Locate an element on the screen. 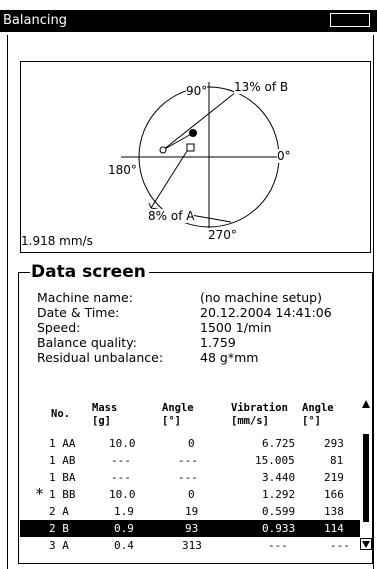 The image size is (377, 569). label-8-percent-of-a: 8% of A is located at coordinates (171, 216).